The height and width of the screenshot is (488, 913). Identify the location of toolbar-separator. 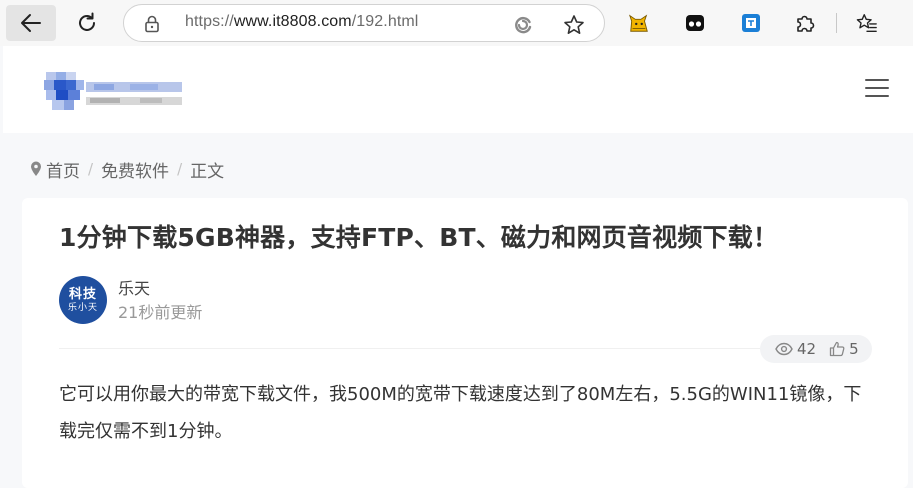
(836, 23).